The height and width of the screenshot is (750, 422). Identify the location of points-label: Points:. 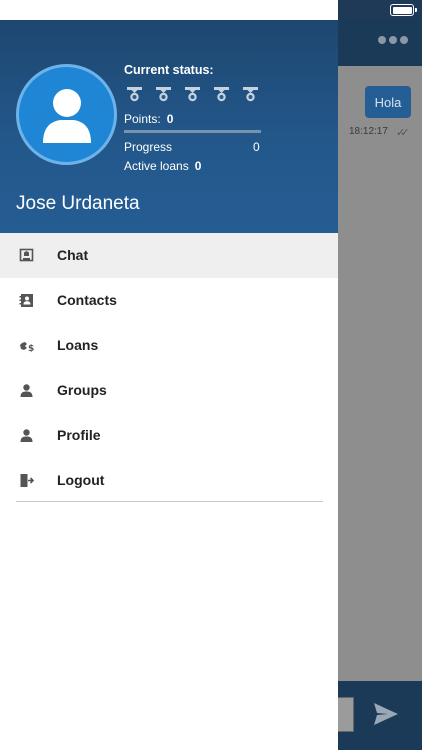
(142, 119).